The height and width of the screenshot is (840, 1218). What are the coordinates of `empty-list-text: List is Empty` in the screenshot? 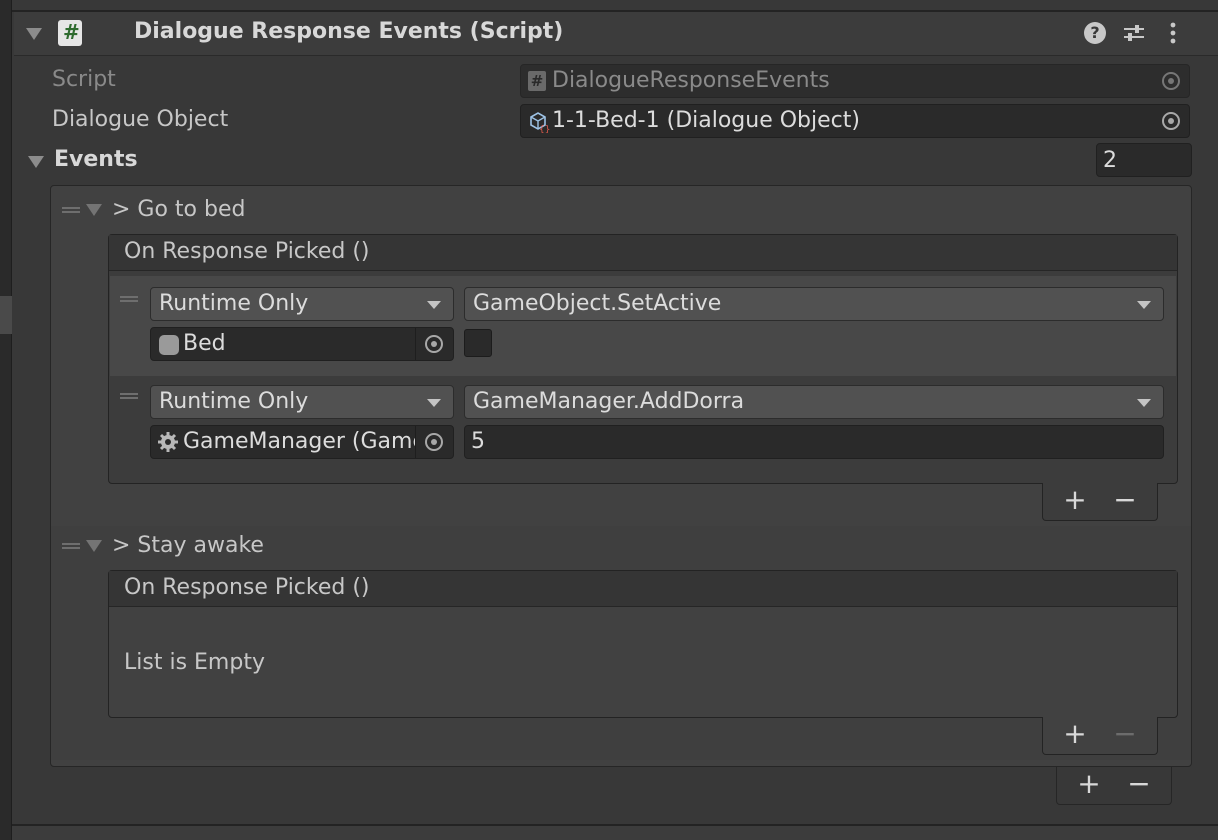 It's located at (194, 662).